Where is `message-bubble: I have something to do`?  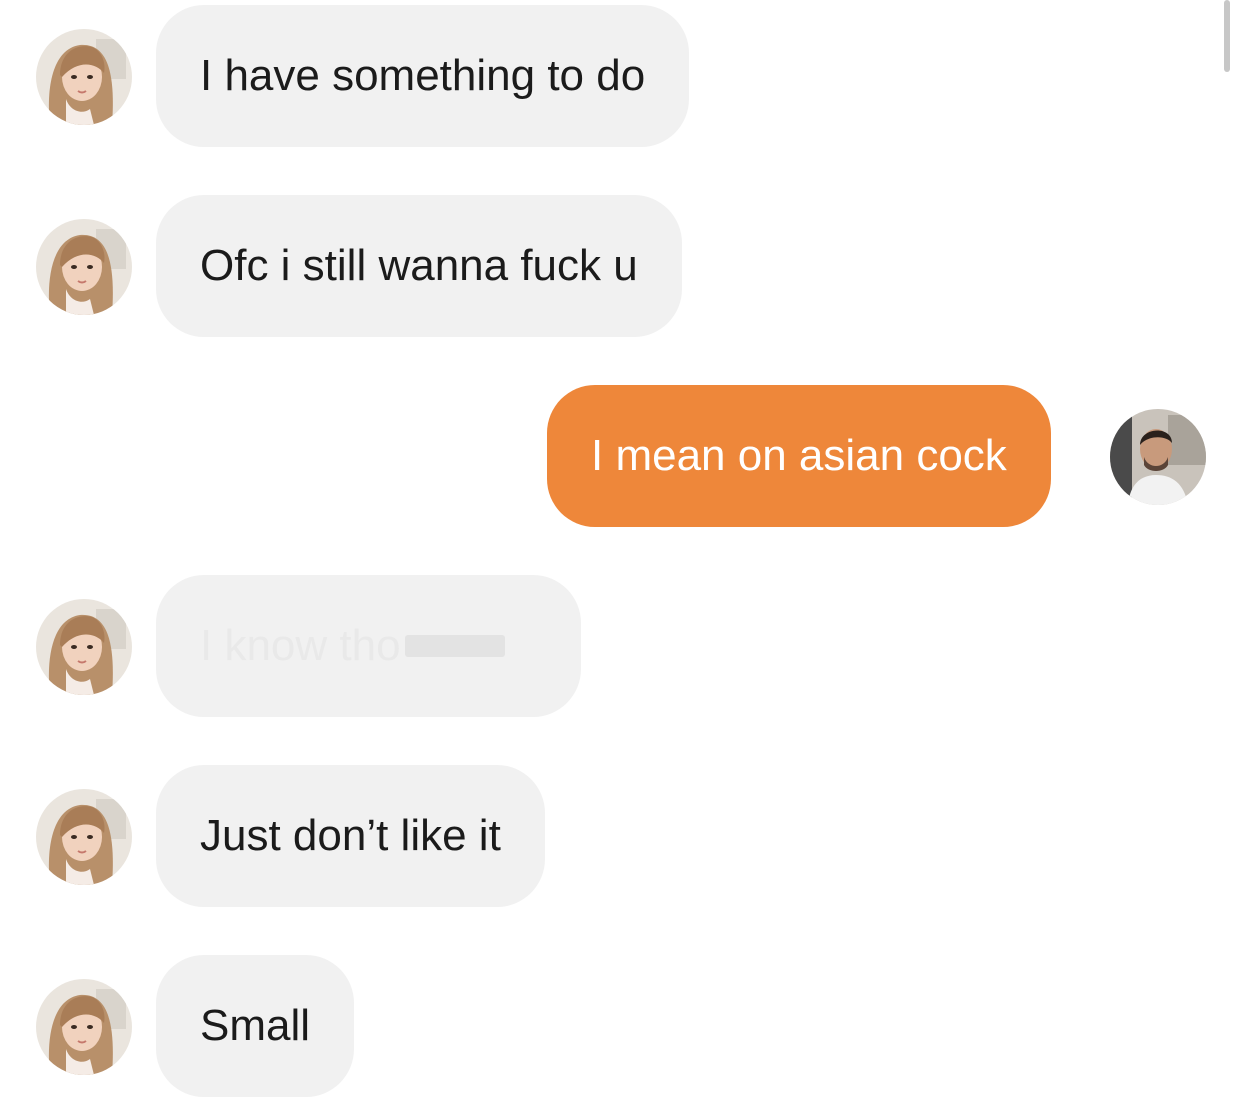
message-bubble: I have something to do is located at coordinates (423, 76).